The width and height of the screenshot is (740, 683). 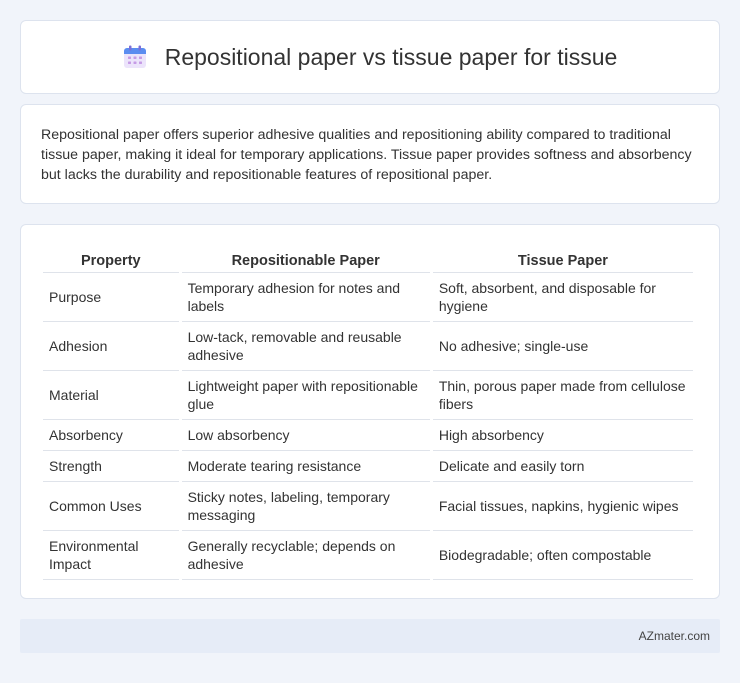 What do you see at coordinates (305, 297) in the screenshot?
I see `table-cell: Temporary adhesion for notes and labels` at bounding box center [305, 297].